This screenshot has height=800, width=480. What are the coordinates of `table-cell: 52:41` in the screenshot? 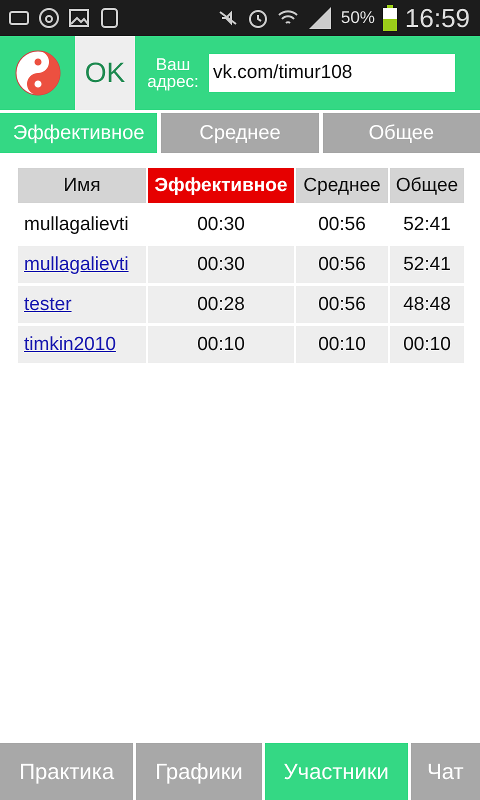 It's located at (427, 264).